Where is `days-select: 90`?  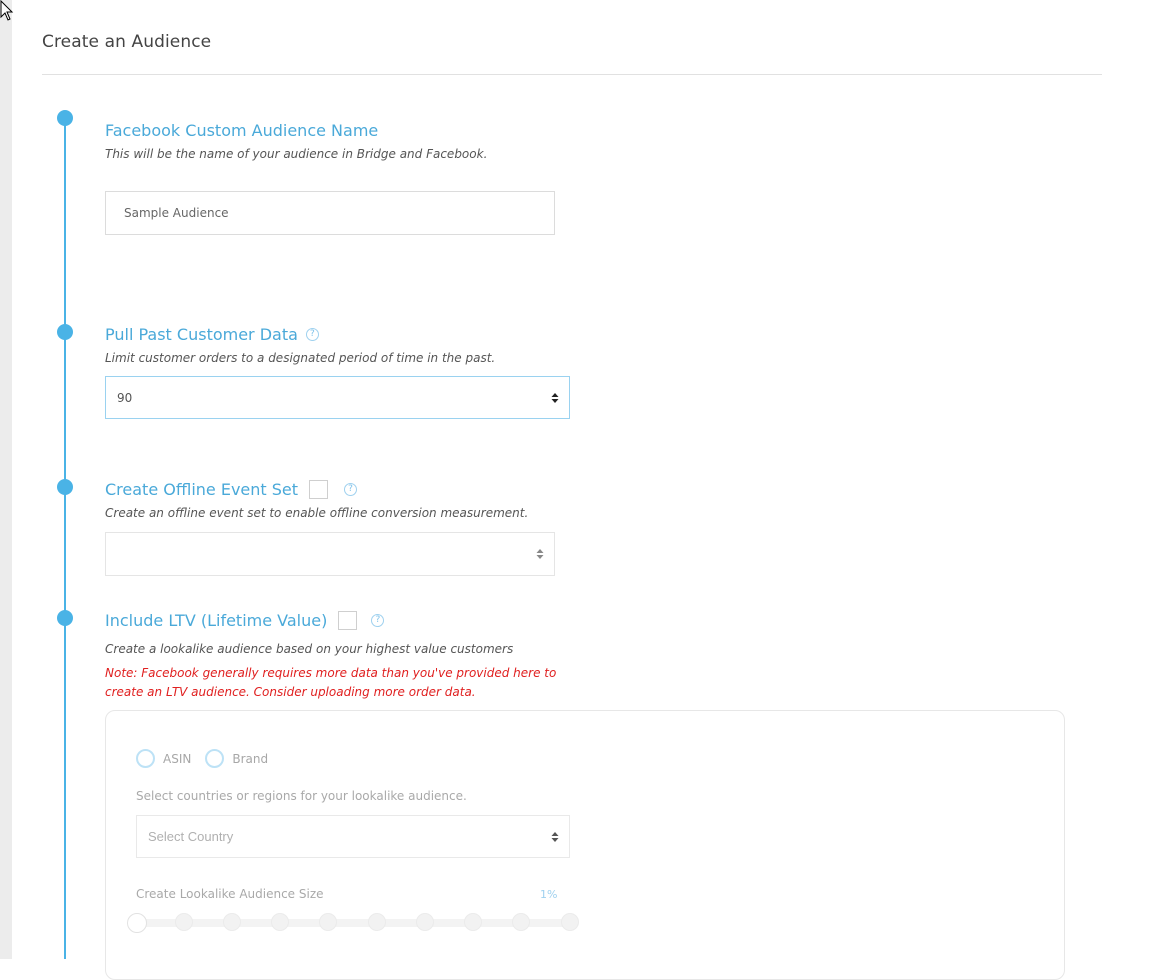
days-select: 90 is located at coordinates (337, 397).